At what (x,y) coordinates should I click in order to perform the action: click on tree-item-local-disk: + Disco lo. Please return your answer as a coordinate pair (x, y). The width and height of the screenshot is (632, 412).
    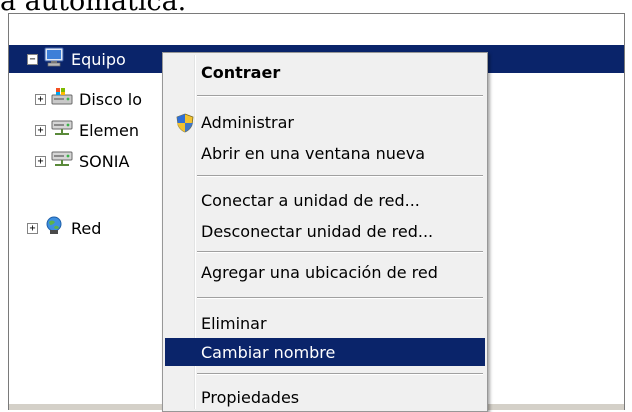
    Looking at the image, I should click on (88, 99).